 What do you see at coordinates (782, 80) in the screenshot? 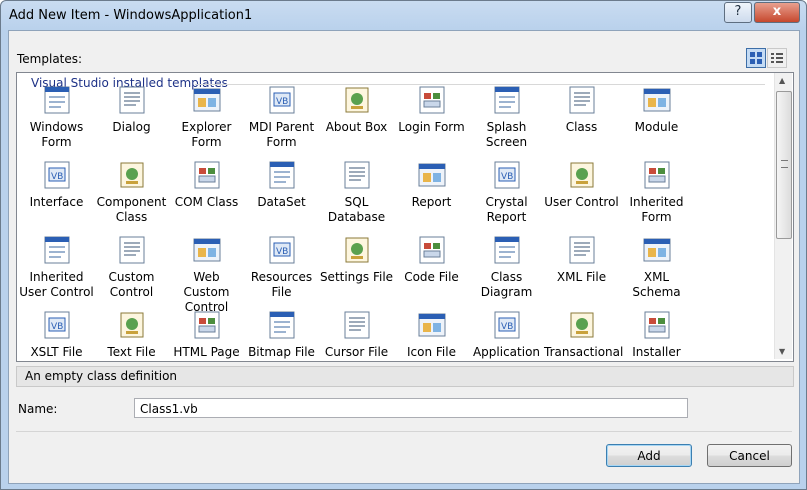
I see `scroll-up-icon: ▲` at bounding box center [782, 80].